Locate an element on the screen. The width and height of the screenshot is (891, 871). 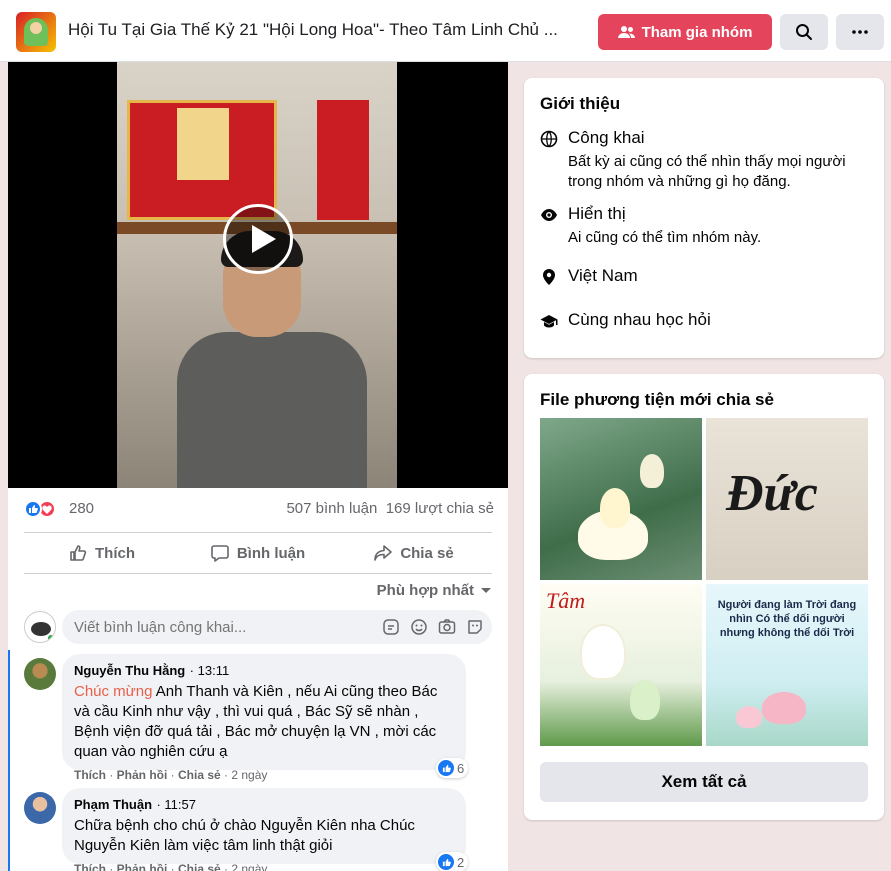
search-icon is located at coordinates (804, 32).